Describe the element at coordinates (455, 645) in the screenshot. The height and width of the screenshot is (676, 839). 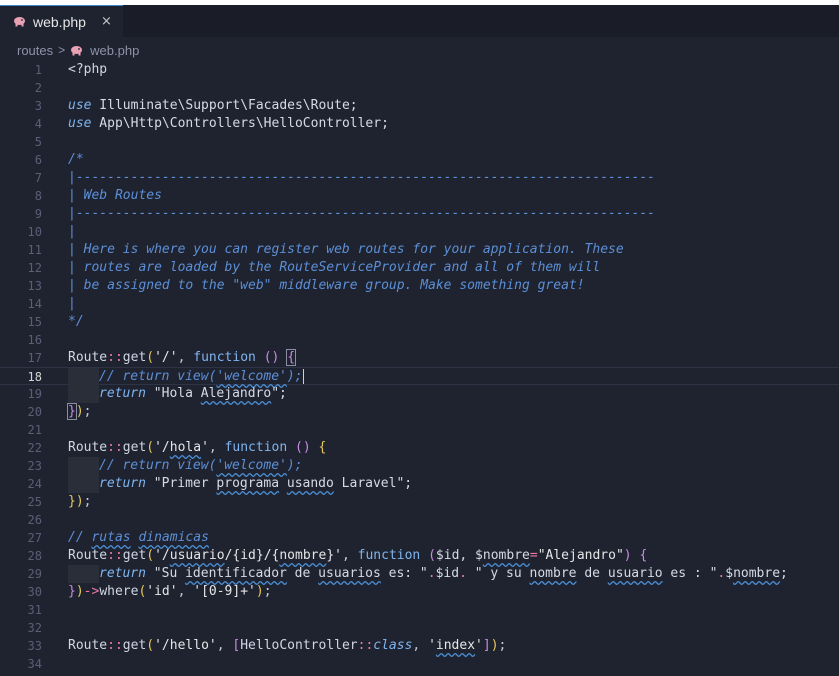
I see `code-token: index` at that location.